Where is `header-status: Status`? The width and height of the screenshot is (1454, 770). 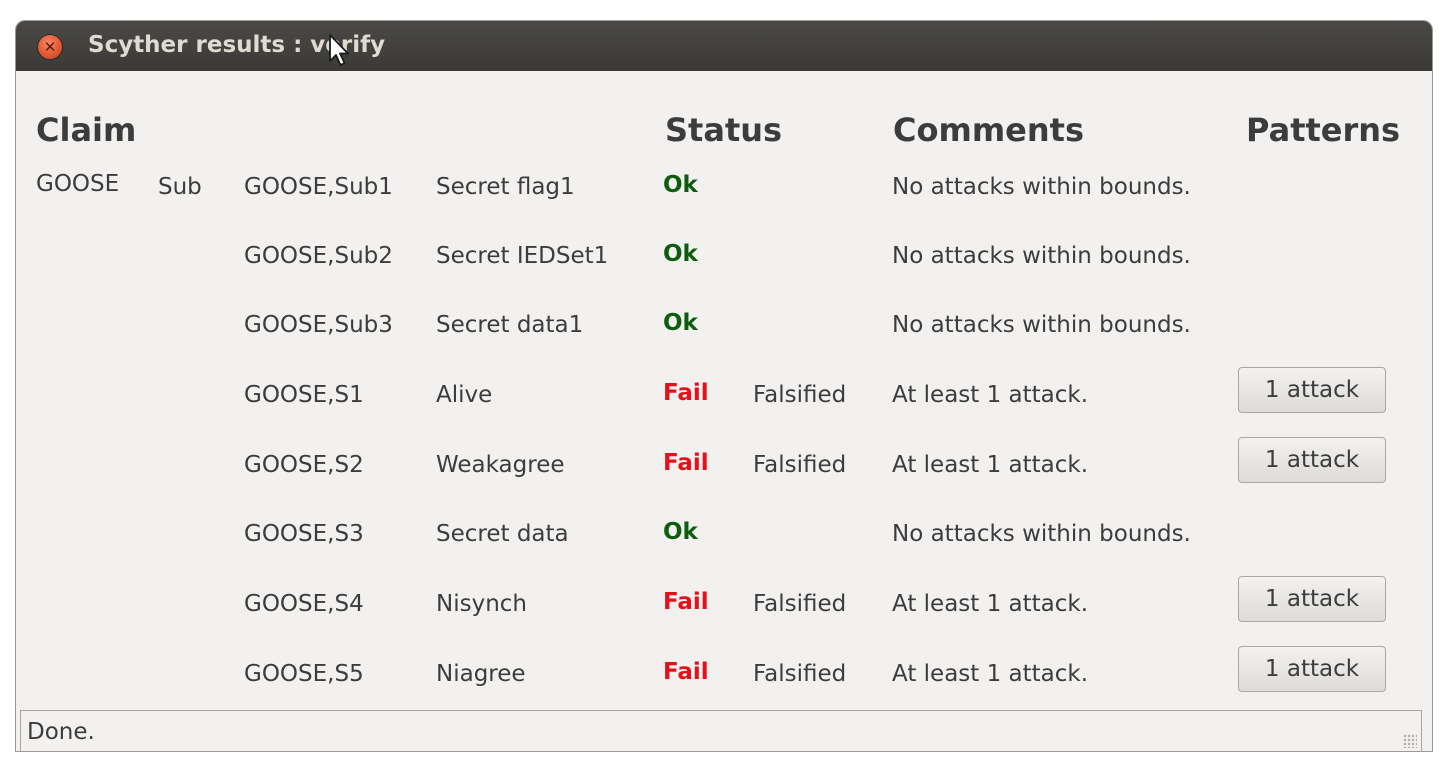 header-status: Status is located at coordinates (724, 130).